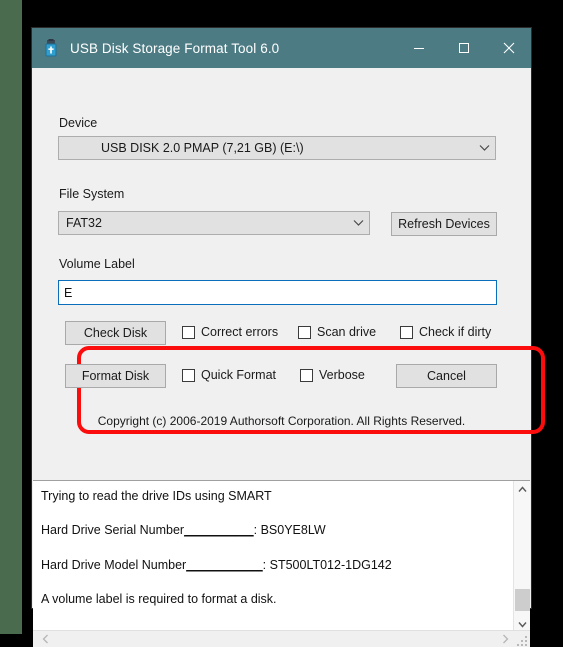  What do you see at coordinates (455, 332) in the screenshot?
I see `checkbox-label: Check if dirty` at bounding box center [455, 332].